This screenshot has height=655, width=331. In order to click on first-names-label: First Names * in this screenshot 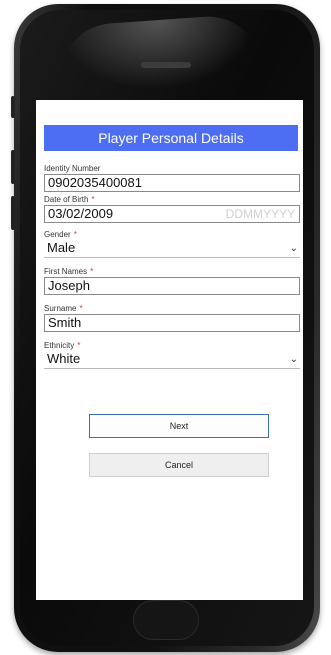, I will do `click(69, 271)`.